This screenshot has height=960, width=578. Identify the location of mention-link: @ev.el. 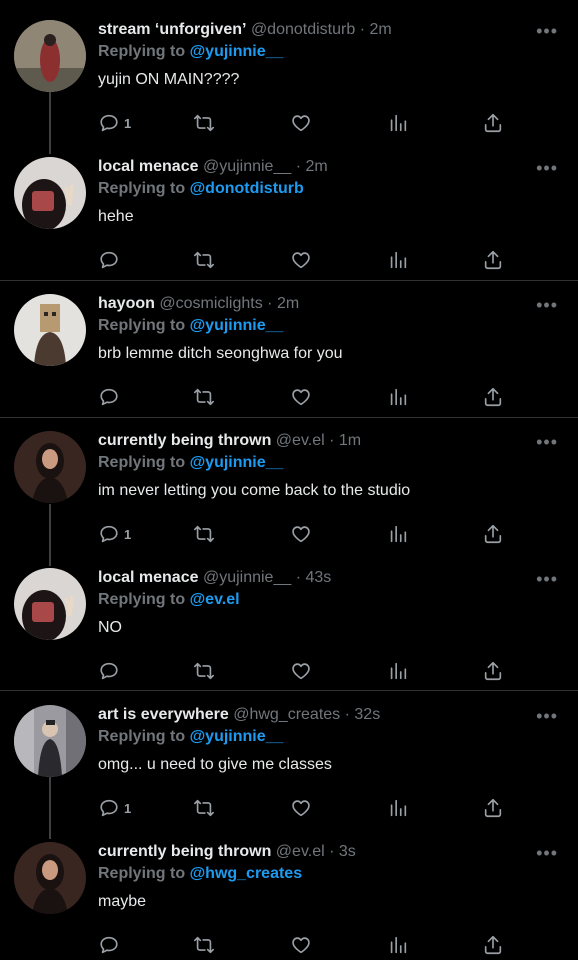
(215, 599).